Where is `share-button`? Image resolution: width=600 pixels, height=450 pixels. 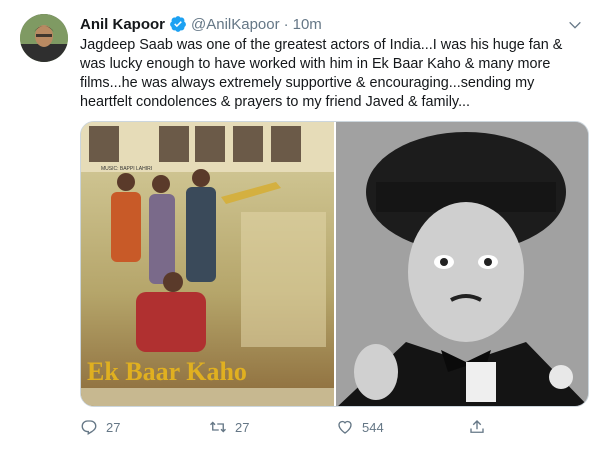
share-button is located at coordinates (480, 427).